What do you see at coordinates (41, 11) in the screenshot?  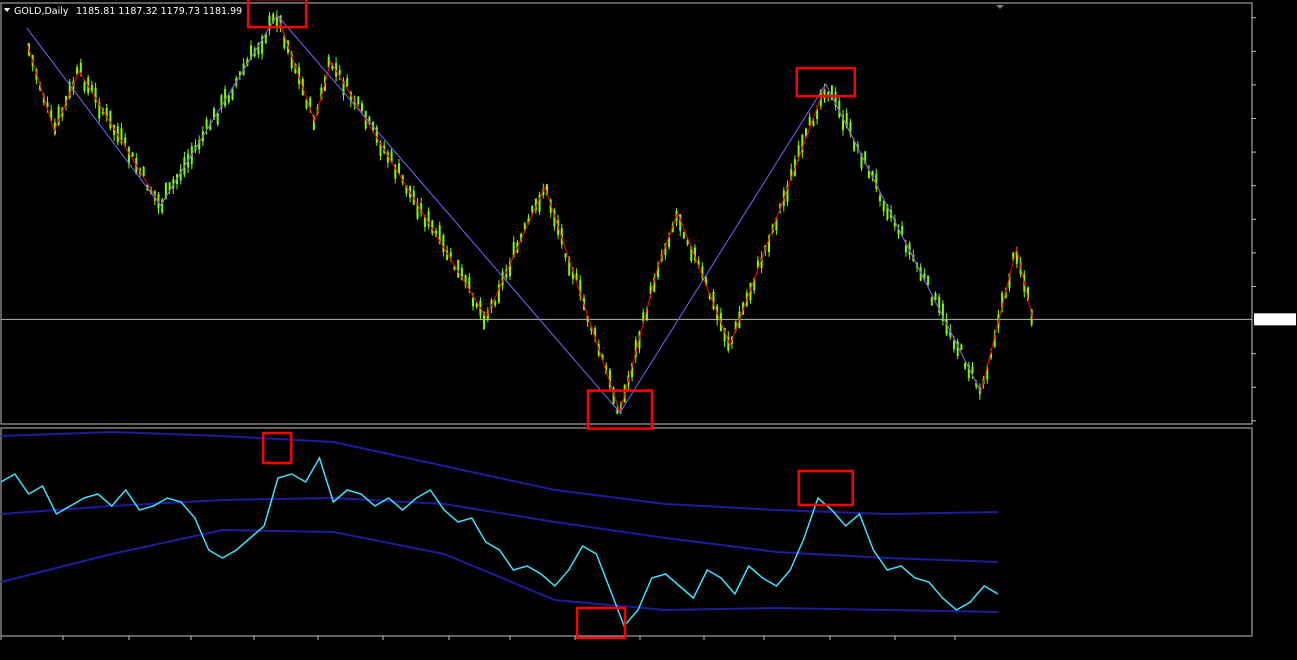 I see `symbol-label: GOLD,Daily` at bounding box center [41, 11].